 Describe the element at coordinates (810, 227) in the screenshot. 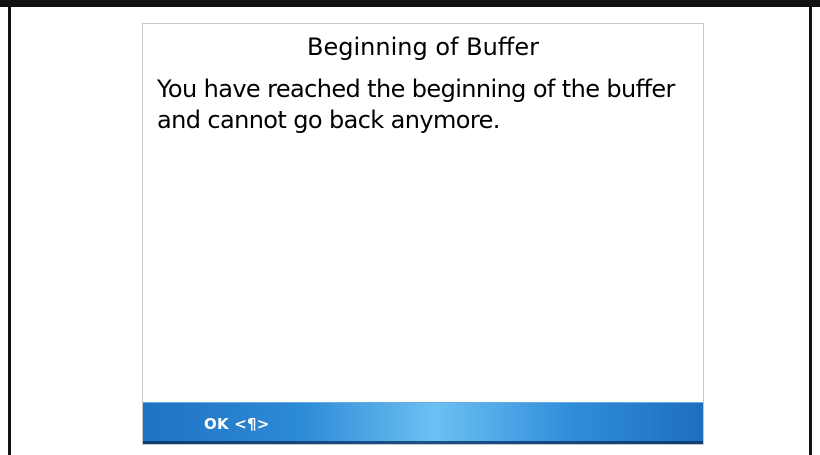

I see `screen-frame-right` at that location.